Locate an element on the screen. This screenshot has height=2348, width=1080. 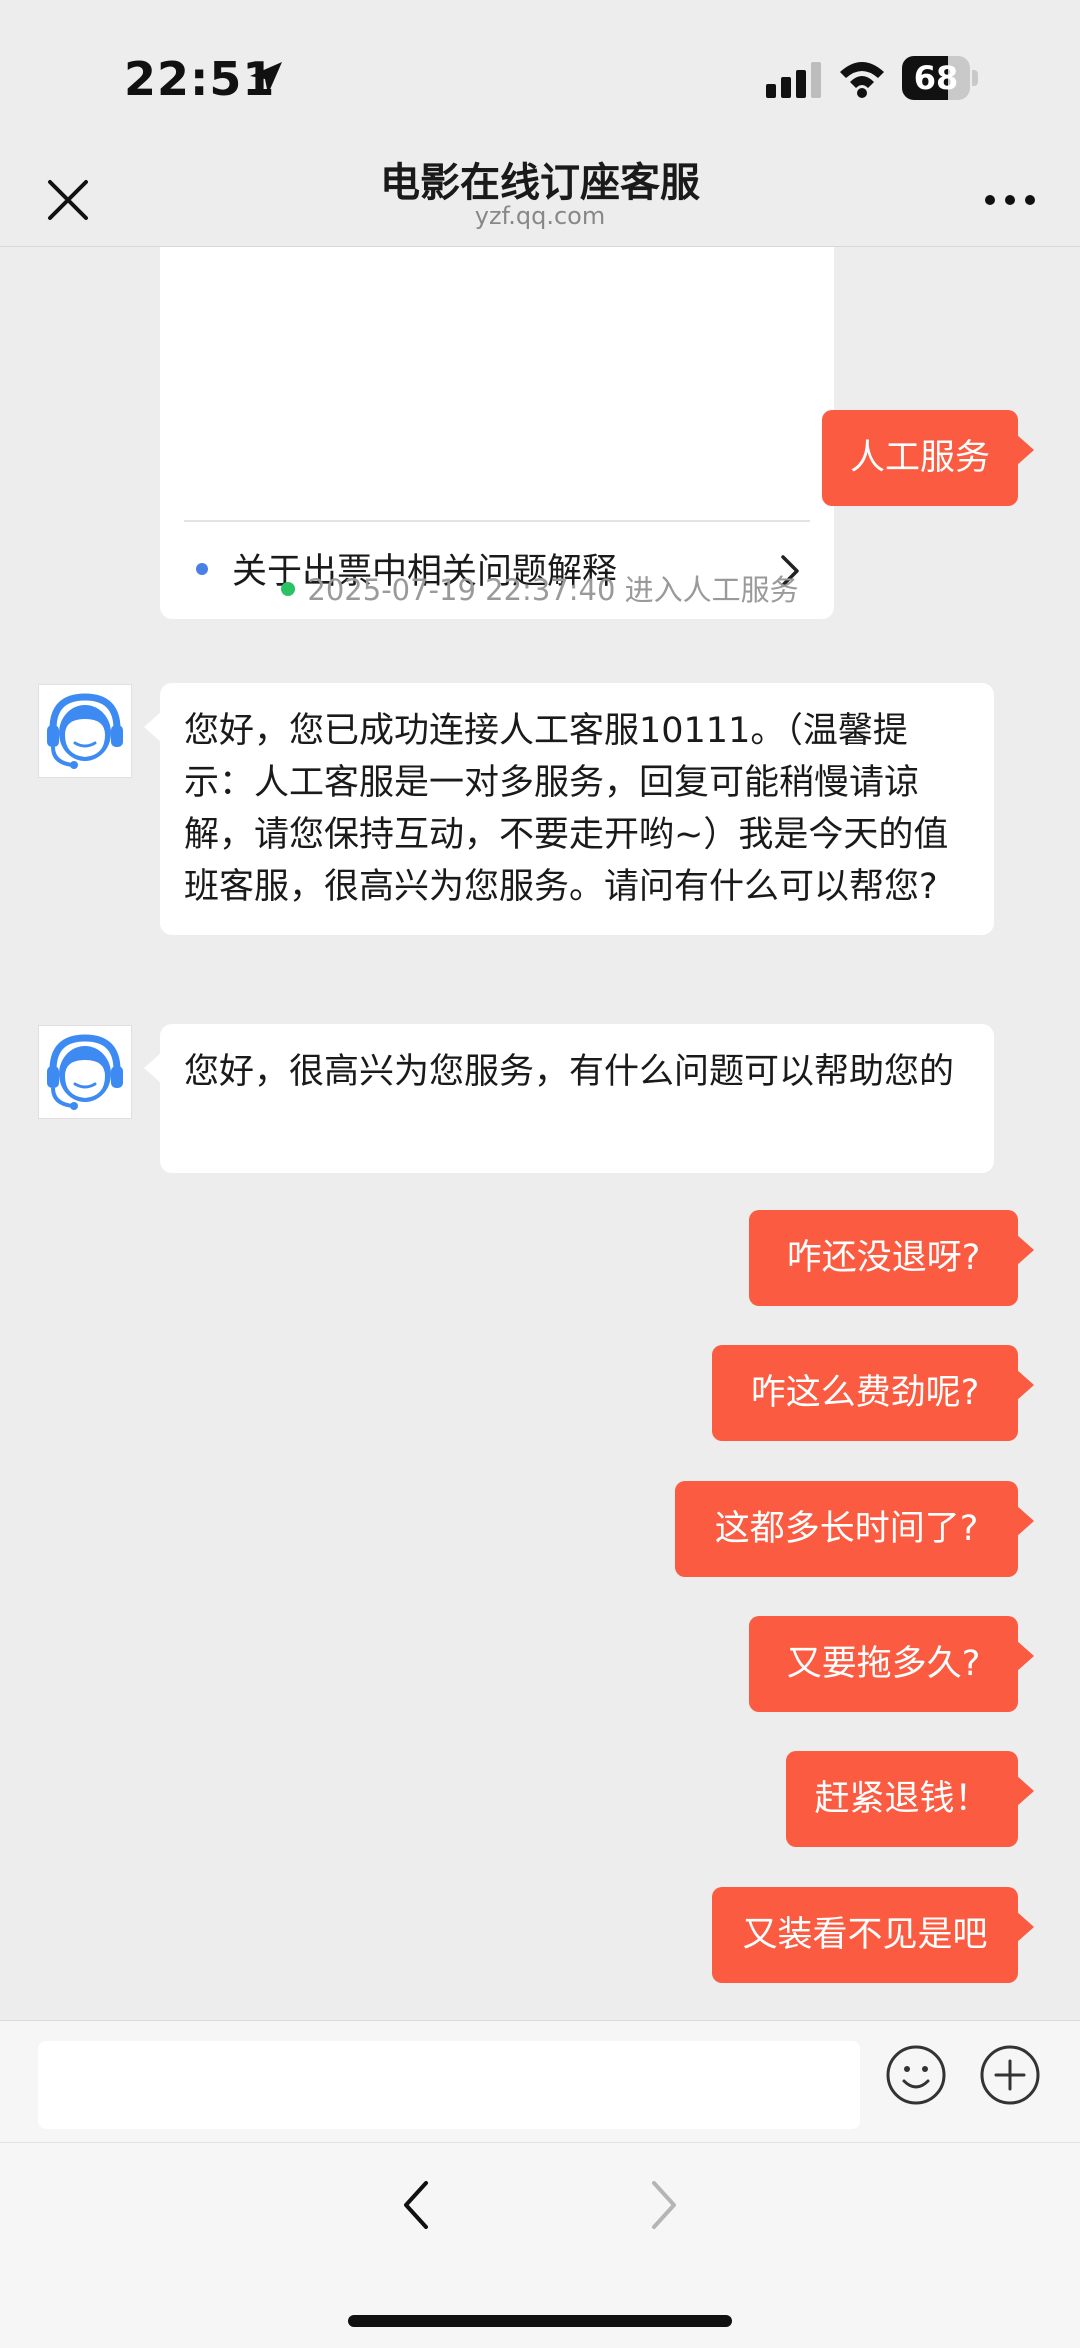
battery-percent: 68 is located at coordinates (936, 78).